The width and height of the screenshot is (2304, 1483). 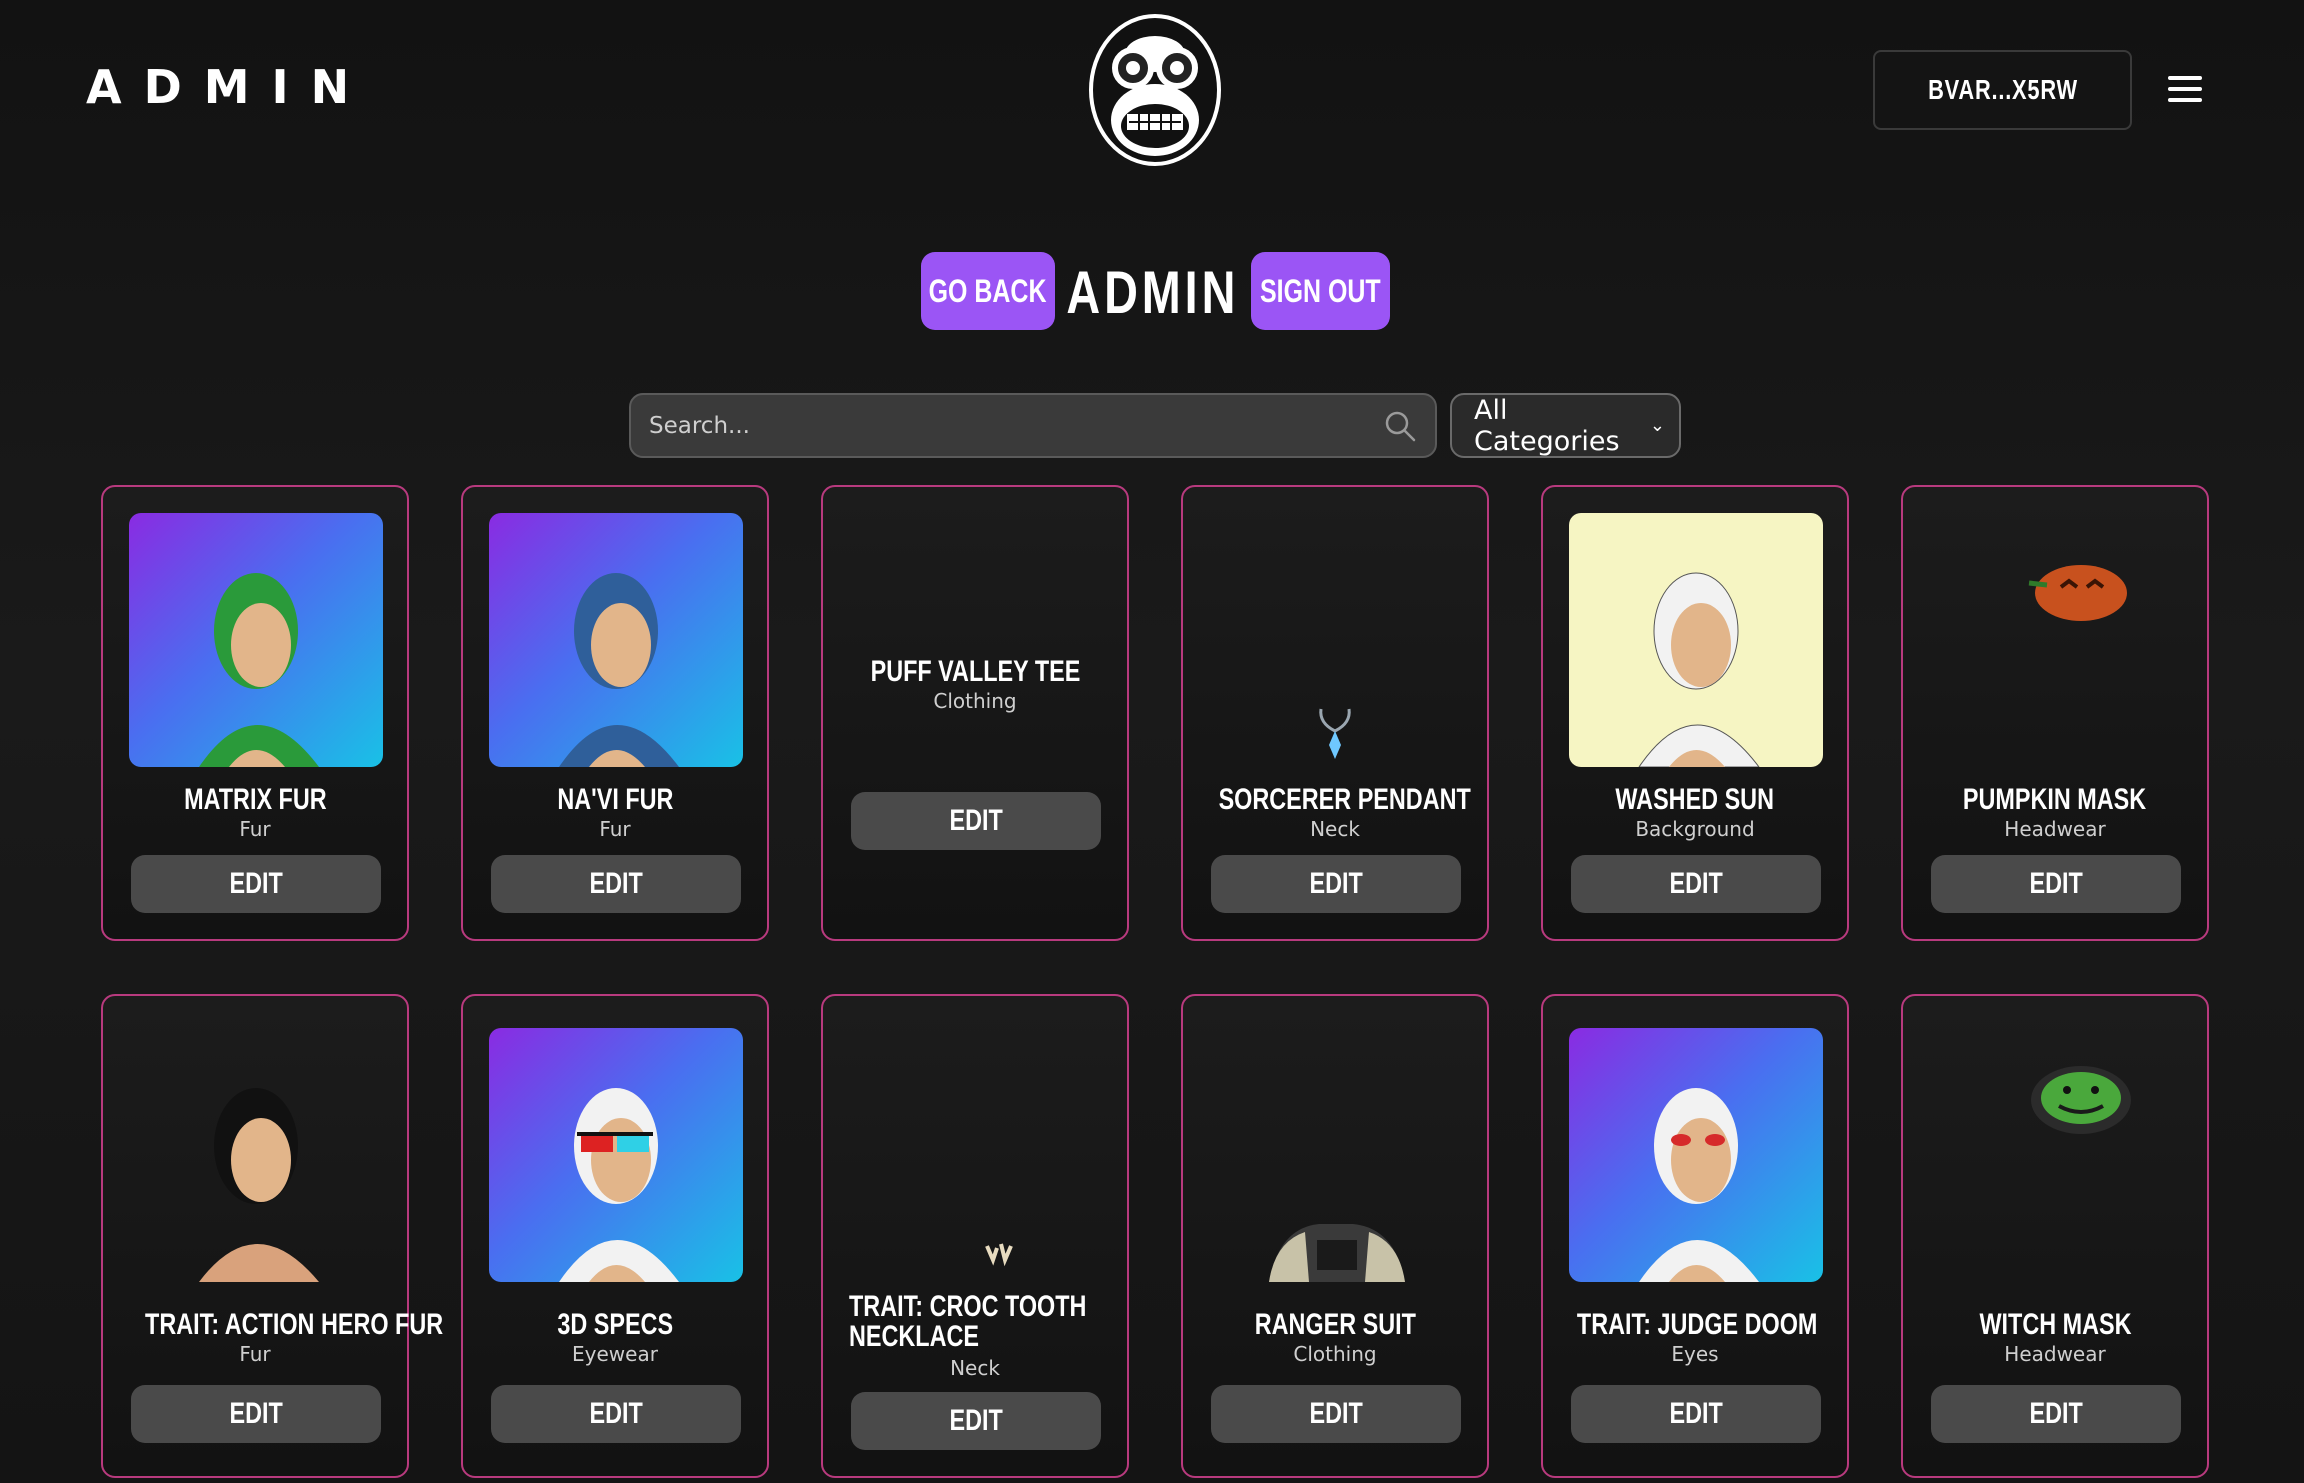 I want to click on category-select-value: All Categories, so click(x=1547, y=425).